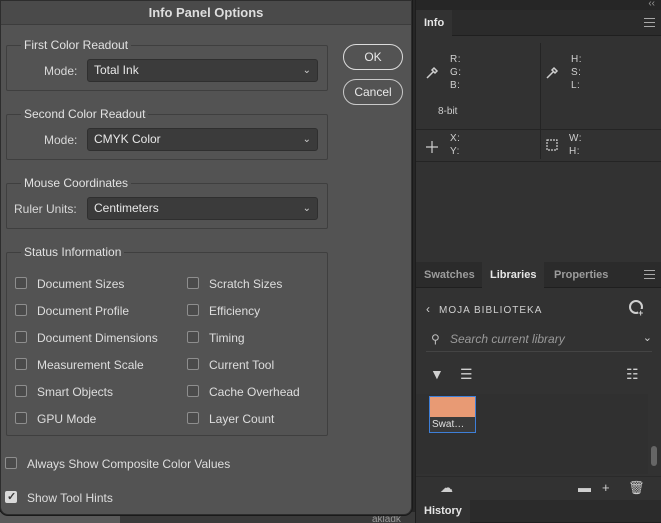  I want to click on tab-info: Info, so click(434, 23).